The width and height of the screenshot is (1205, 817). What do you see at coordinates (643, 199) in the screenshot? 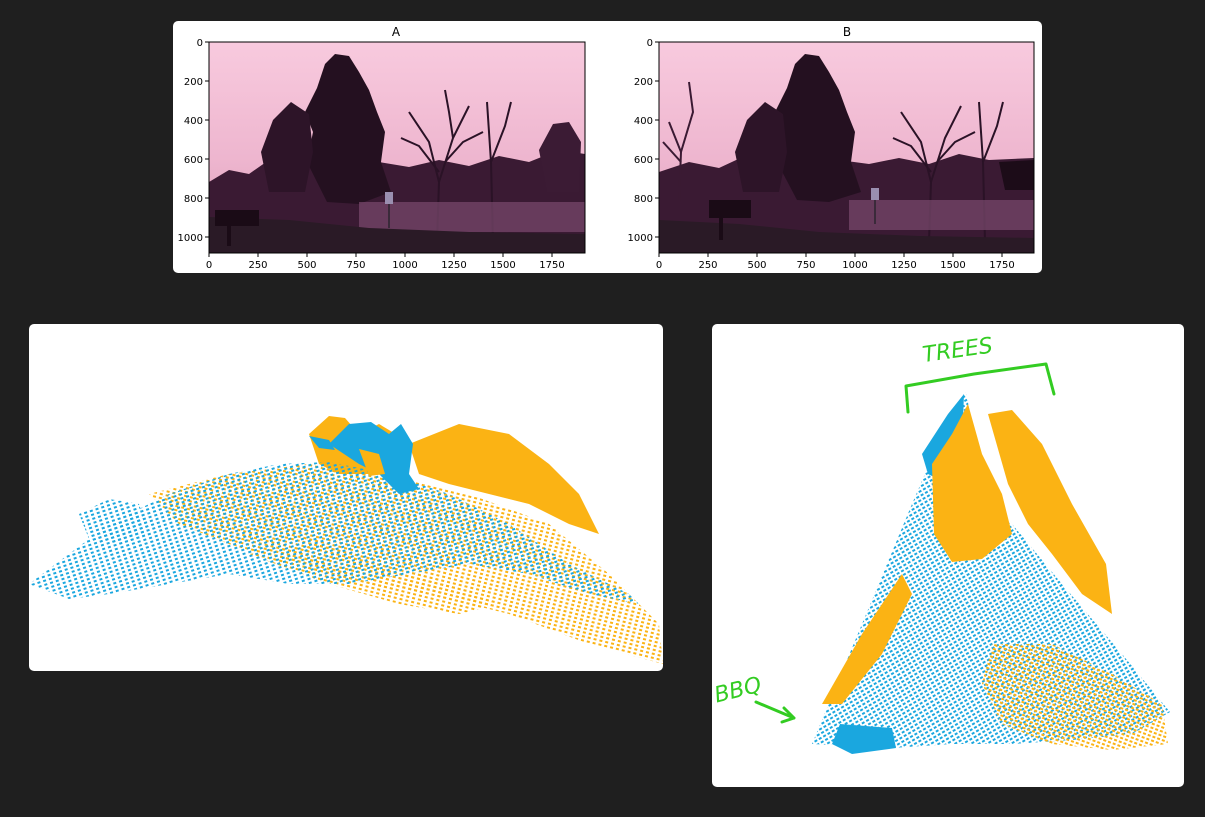
I see `plot-b-ytick-800: 800` at bounding box center [643, 199].